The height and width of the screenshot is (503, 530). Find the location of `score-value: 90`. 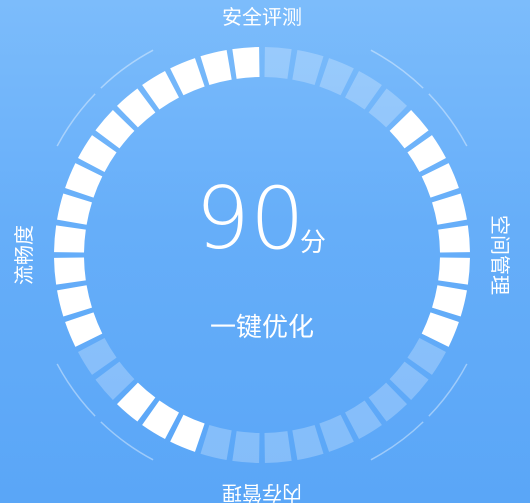

score-value: 90 is located at coordinates (249, 219).